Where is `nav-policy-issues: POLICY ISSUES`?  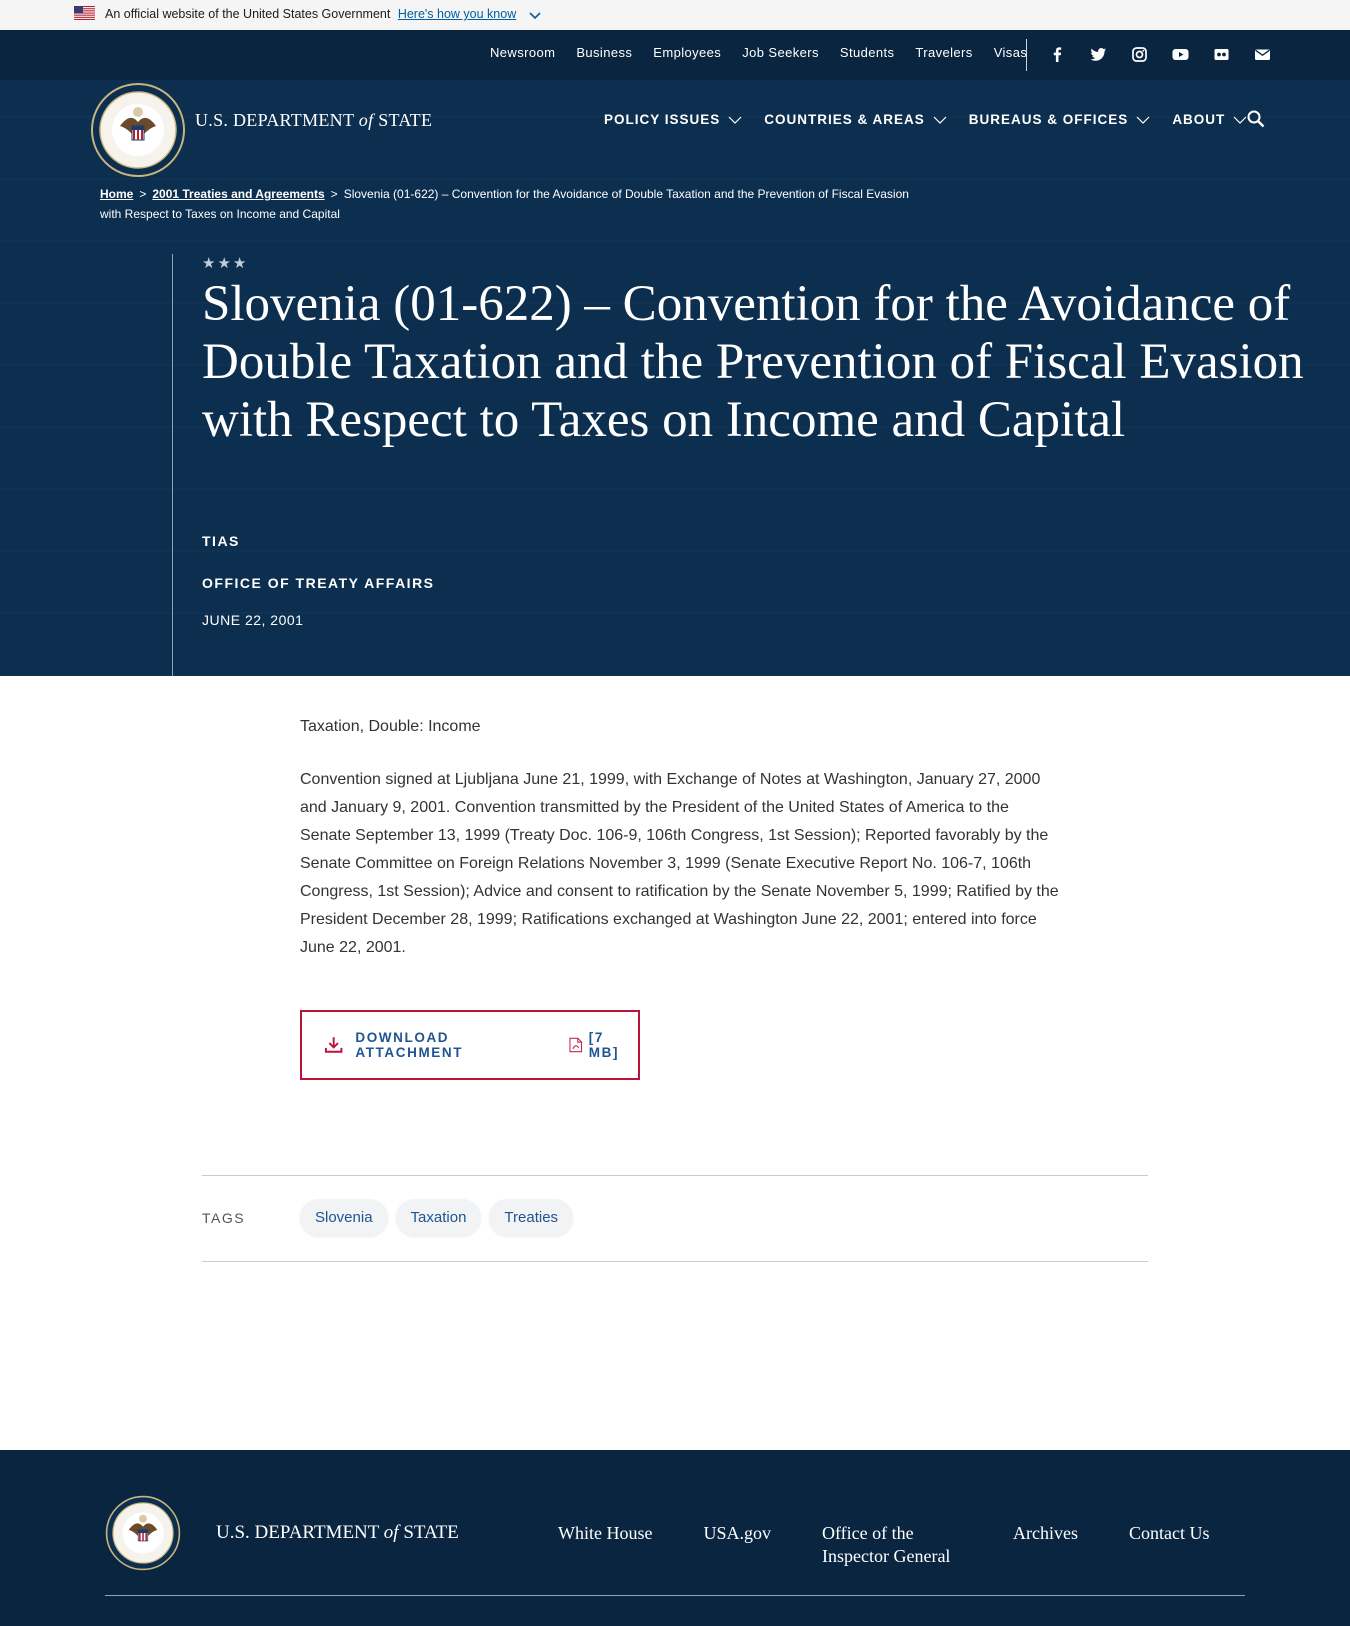
nav-policy-issues: POLICY ISSUES is located at coordinates (673, 119).